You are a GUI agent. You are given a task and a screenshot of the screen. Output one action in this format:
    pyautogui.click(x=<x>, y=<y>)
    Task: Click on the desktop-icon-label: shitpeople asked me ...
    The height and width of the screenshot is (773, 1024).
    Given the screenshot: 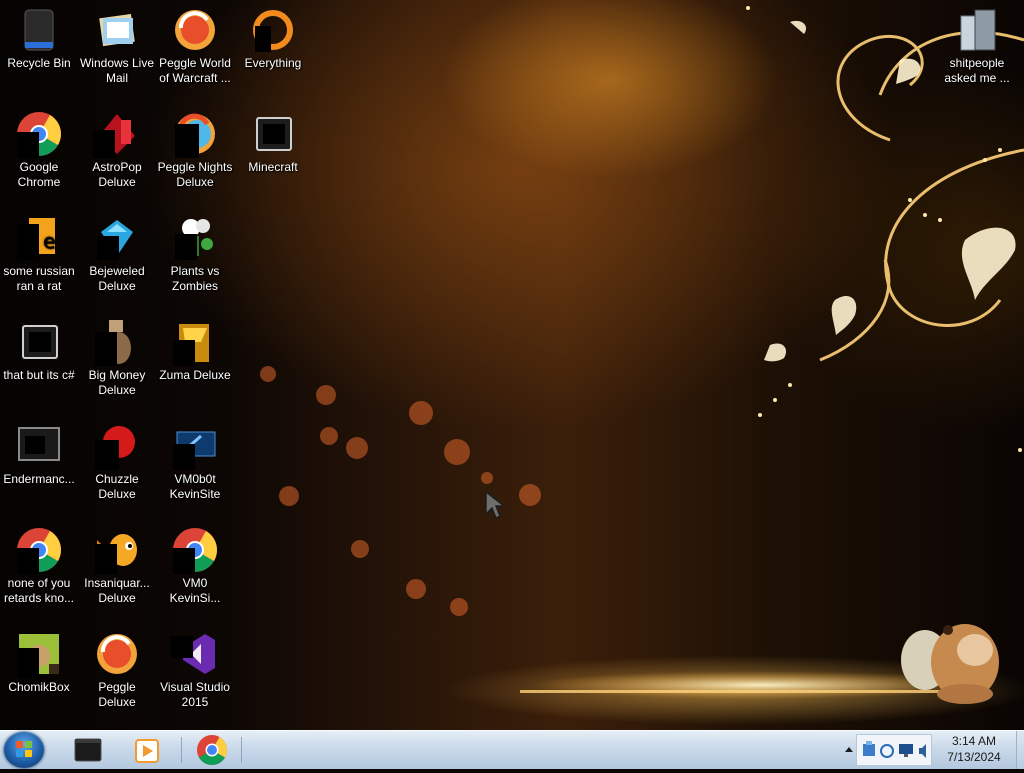 What is the action you would take?
    pyautogui.click(x=977, y=70)
    